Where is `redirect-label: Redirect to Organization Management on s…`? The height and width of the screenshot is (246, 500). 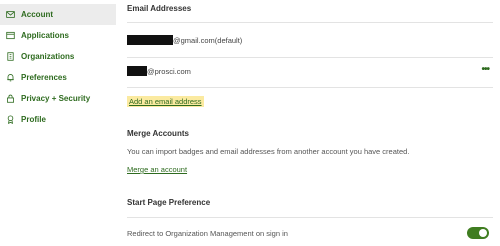 redirect-label: Redirect to Organization Management on s… is located at coordinates (207, 233).